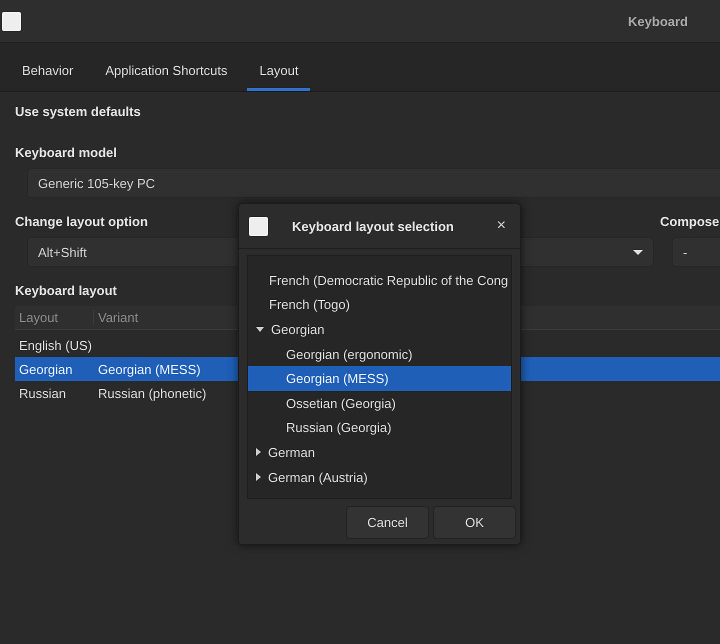  What do you see at coordinates (658, 21) in the screenshot?
I see `window-title: Keyboard` at bounding box center [658, 21].